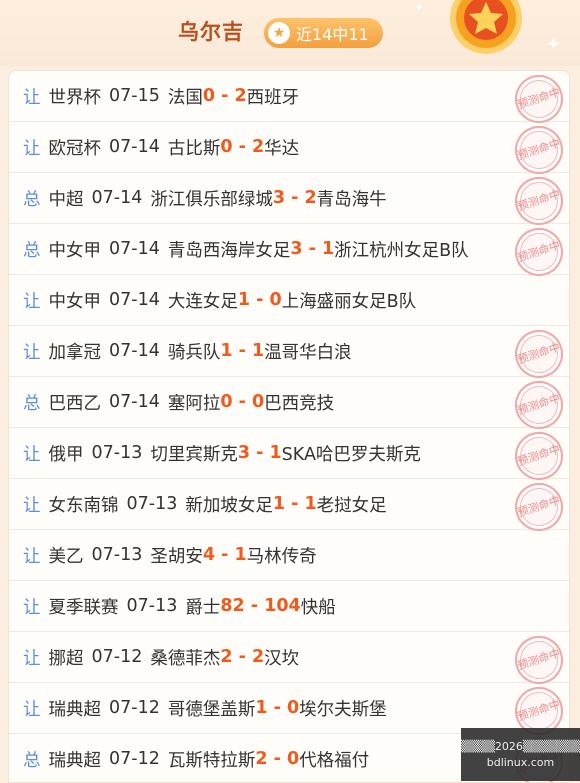 Image resolution: width=580 pixels, height=783 pixels. Describe the element at coordinates (75, 250) in the screenshot. I see `match-league: 中女甲` at that location.